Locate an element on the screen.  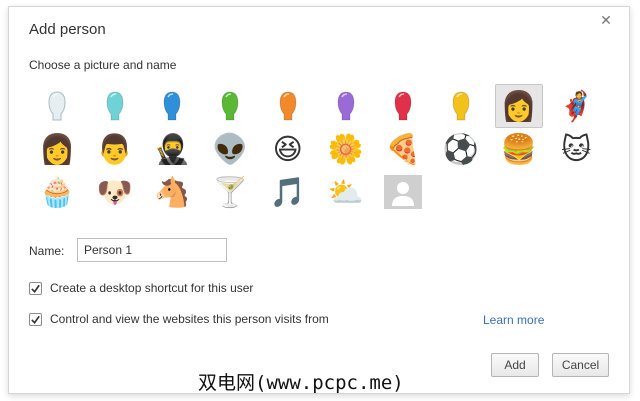
avatar-margarita: 🍸 is located at coordinates (230, 192).